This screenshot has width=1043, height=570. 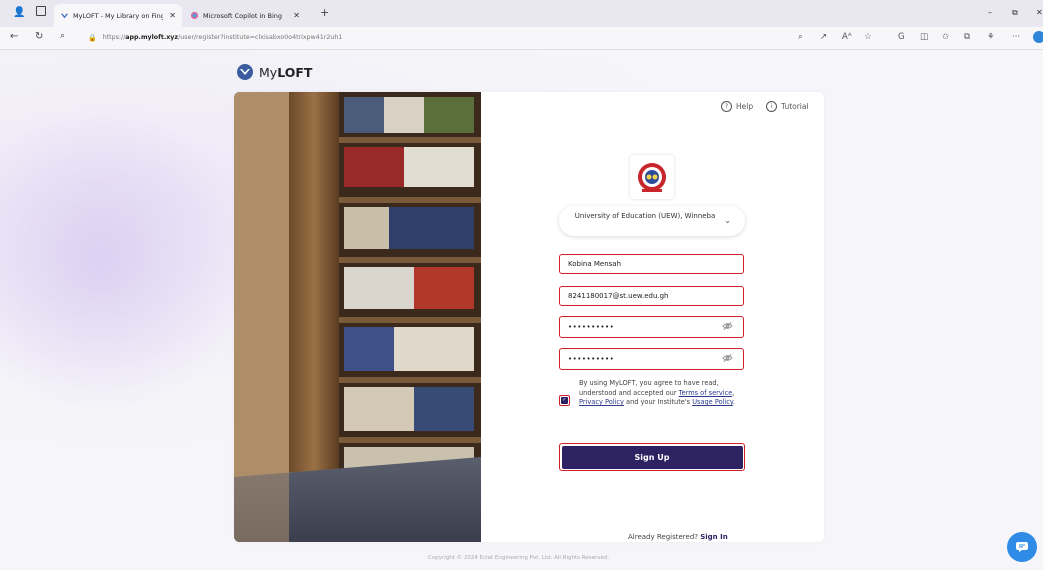 What do you see at coordinates (800, 37) in the screenshot?
I see `zoom-icon: ⌕` at bounding box center [800, 37].